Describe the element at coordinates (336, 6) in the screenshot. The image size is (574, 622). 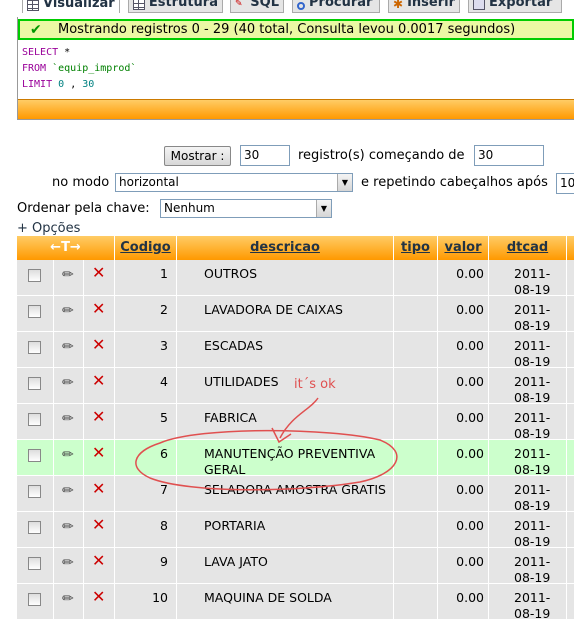
I see `tab-procurar: Procurar` at that location.